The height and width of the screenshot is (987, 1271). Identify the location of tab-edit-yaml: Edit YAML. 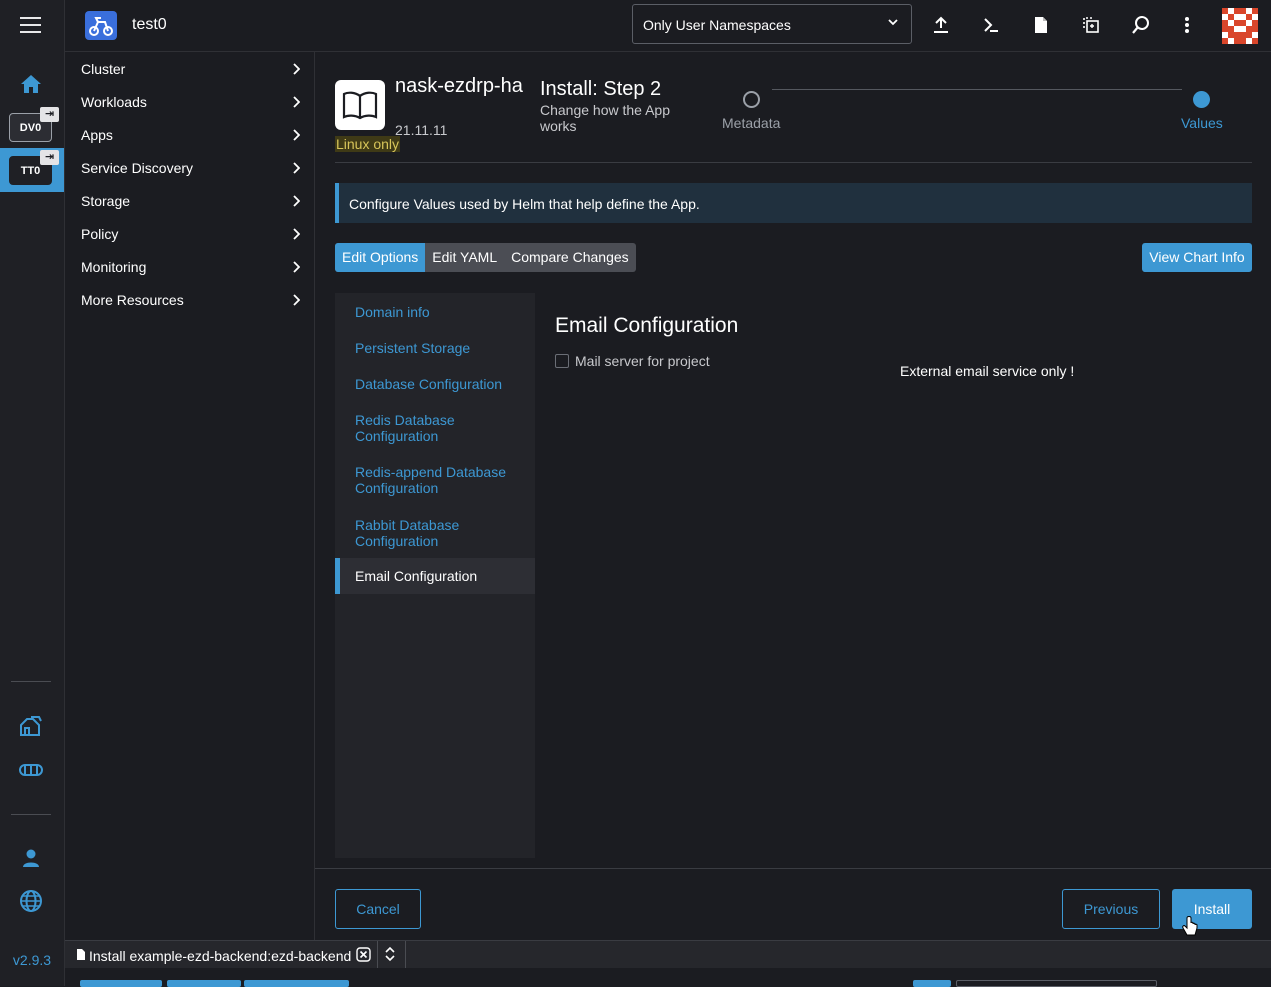
(464, 257).